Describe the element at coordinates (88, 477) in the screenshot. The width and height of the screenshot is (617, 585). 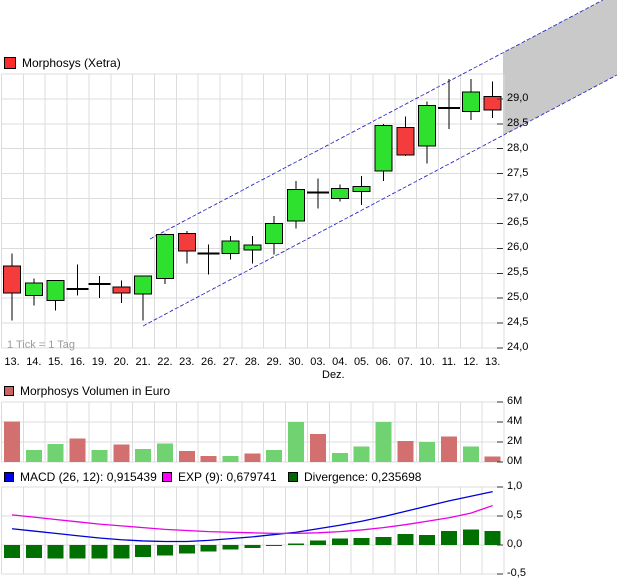
I see `macd-legend-label: MACD (26, 12): 0,915439` at that location.